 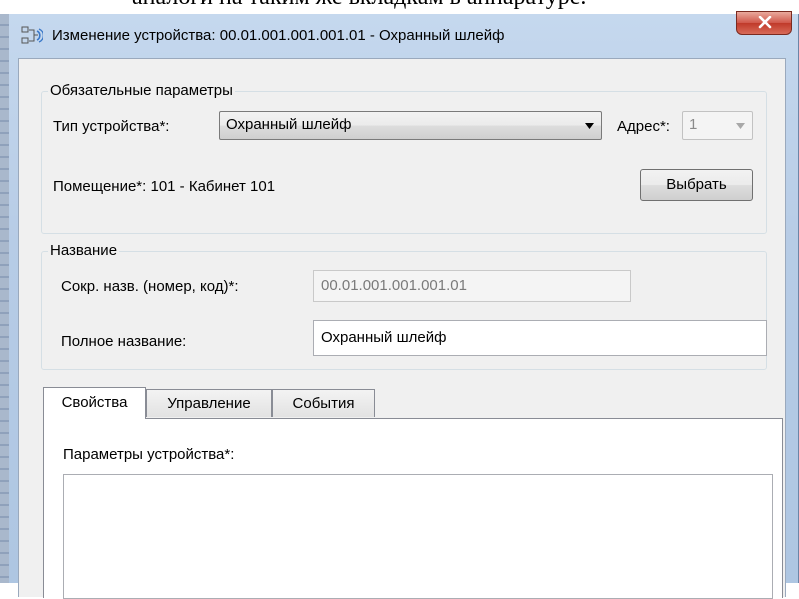 I want to click on device-type-select: Охранный шлейф, so click(x=410, y=125).